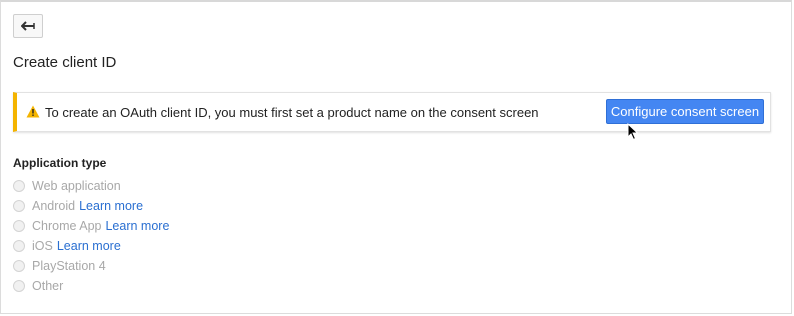  I want to click on radio-chrome-app, so click(19, 226).